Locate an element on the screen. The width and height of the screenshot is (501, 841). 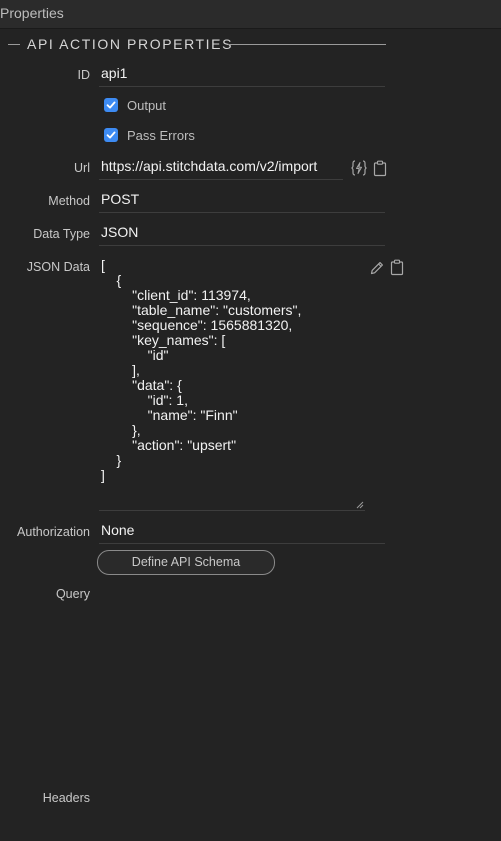
url-value: https://api.stitchdata.com/v2/import is located at coordinates (209, 166).